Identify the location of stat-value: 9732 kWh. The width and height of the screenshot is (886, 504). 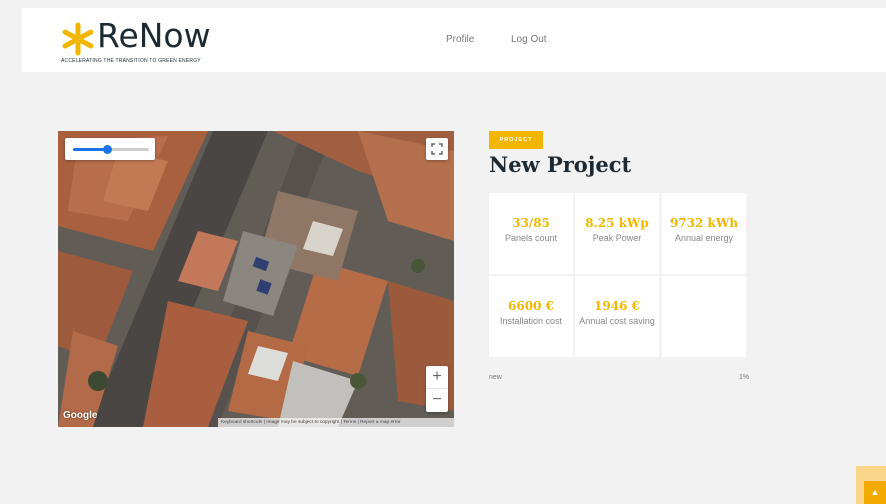
(704, 223).